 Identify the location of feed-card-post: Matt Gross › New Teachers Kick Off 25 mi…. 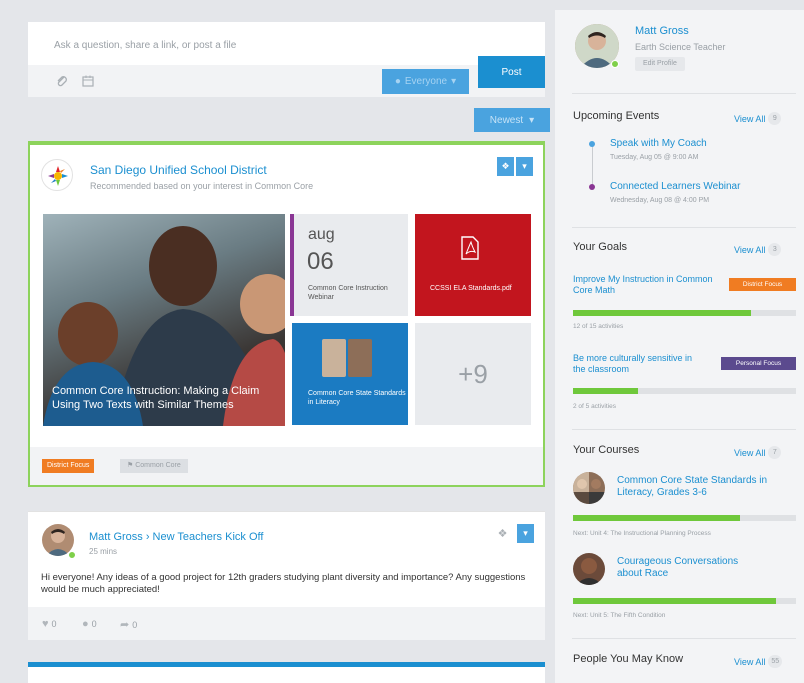
(286, 575).